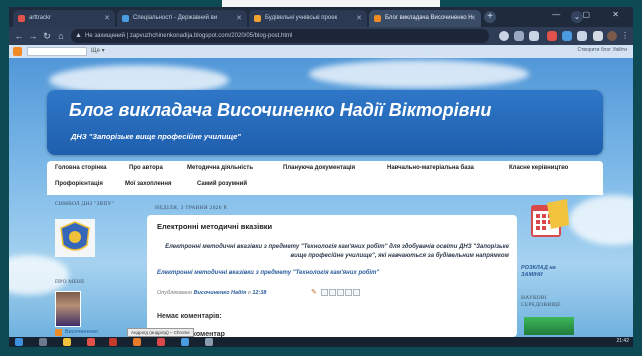 This screenshot has height=356, width=642. Describe the element at coordinates (61, 36) in the screenshot. I see `home-icon: ⌂` at that location.